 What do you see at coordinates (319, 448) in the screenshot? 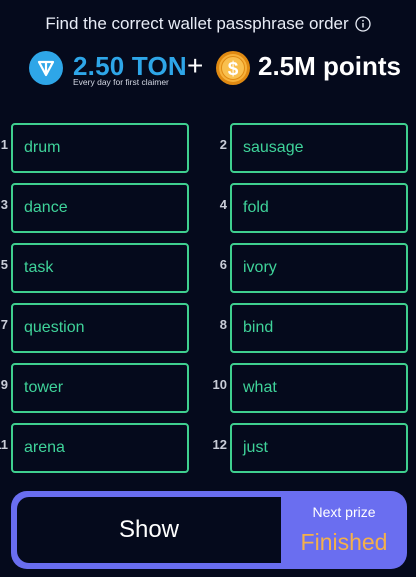
I see `word-slot: just` at bounding box center [319, 448].